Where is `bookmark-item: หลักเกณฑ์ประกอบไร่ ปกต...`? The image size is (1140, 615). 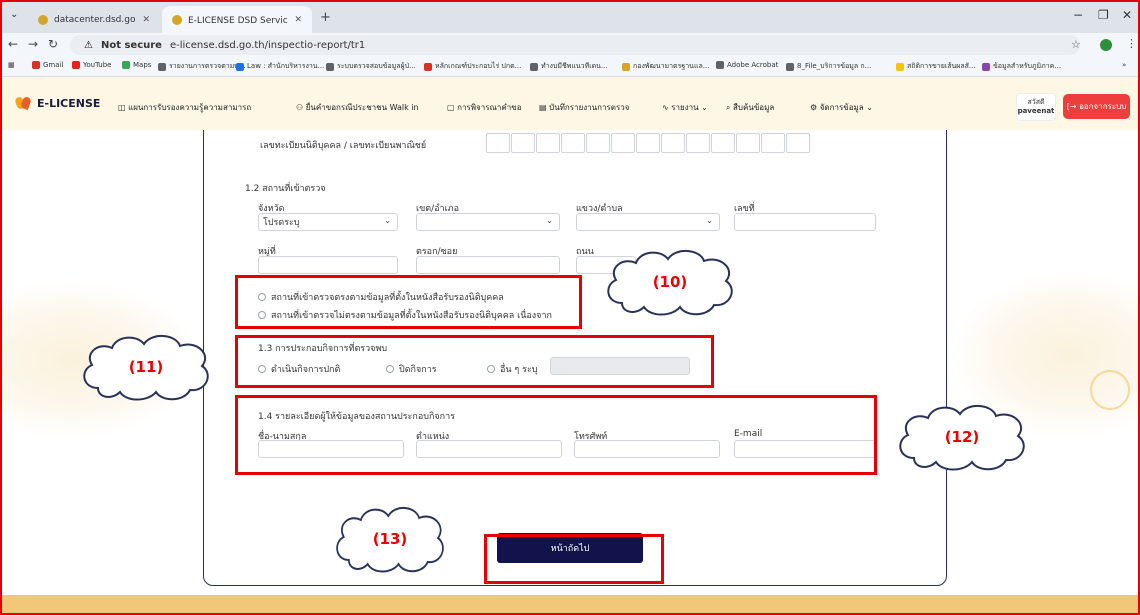
bookmark-item: หลักเกณฑ์ประกอบไร่ ปกต... is located at coordinates (472, 66).